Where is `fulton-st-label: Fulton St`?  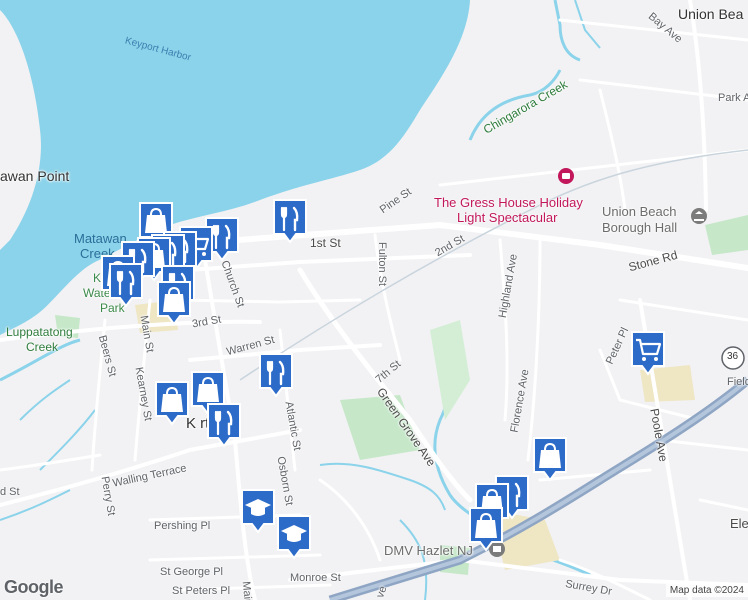 fulton-st-label: Fulton St is located at coordinates (382, 264).